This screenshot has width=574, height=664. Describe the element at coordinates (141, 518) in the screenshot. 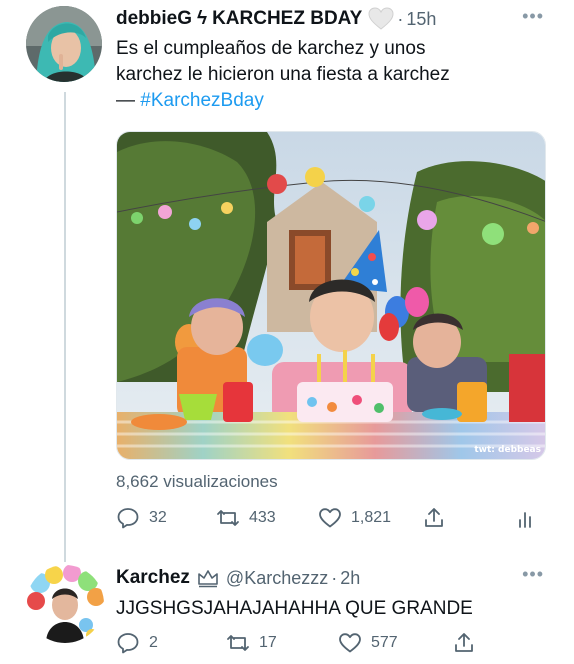

I see `reply-button: 32` at that location.